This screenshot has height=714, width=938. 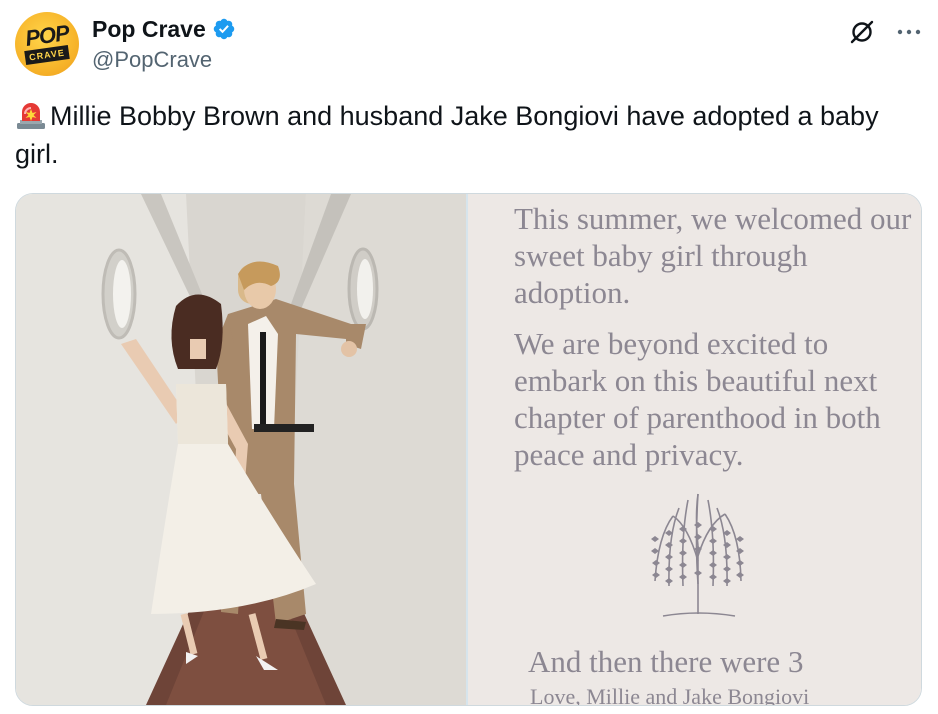 What do you see at coordinates (909, 32) in the screenshot?
I see `more-icon` at bounding box center [909, 32].